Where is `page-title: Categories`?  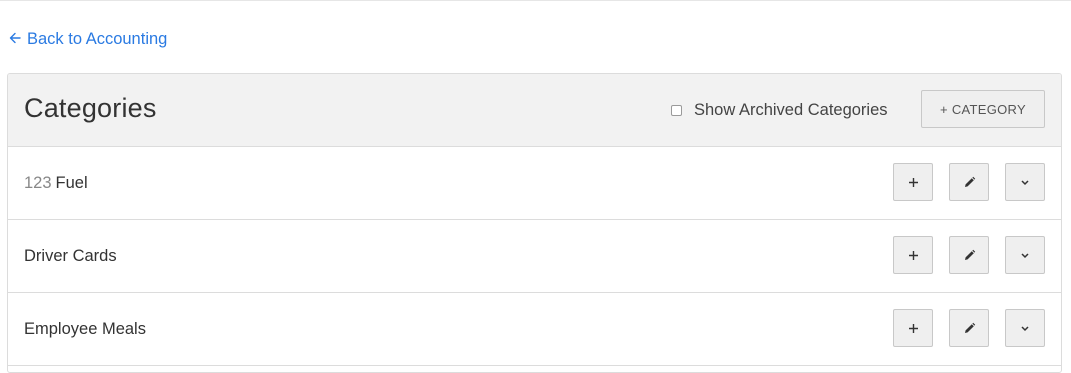 page-title: Categories is located at coordinates (90, 108).